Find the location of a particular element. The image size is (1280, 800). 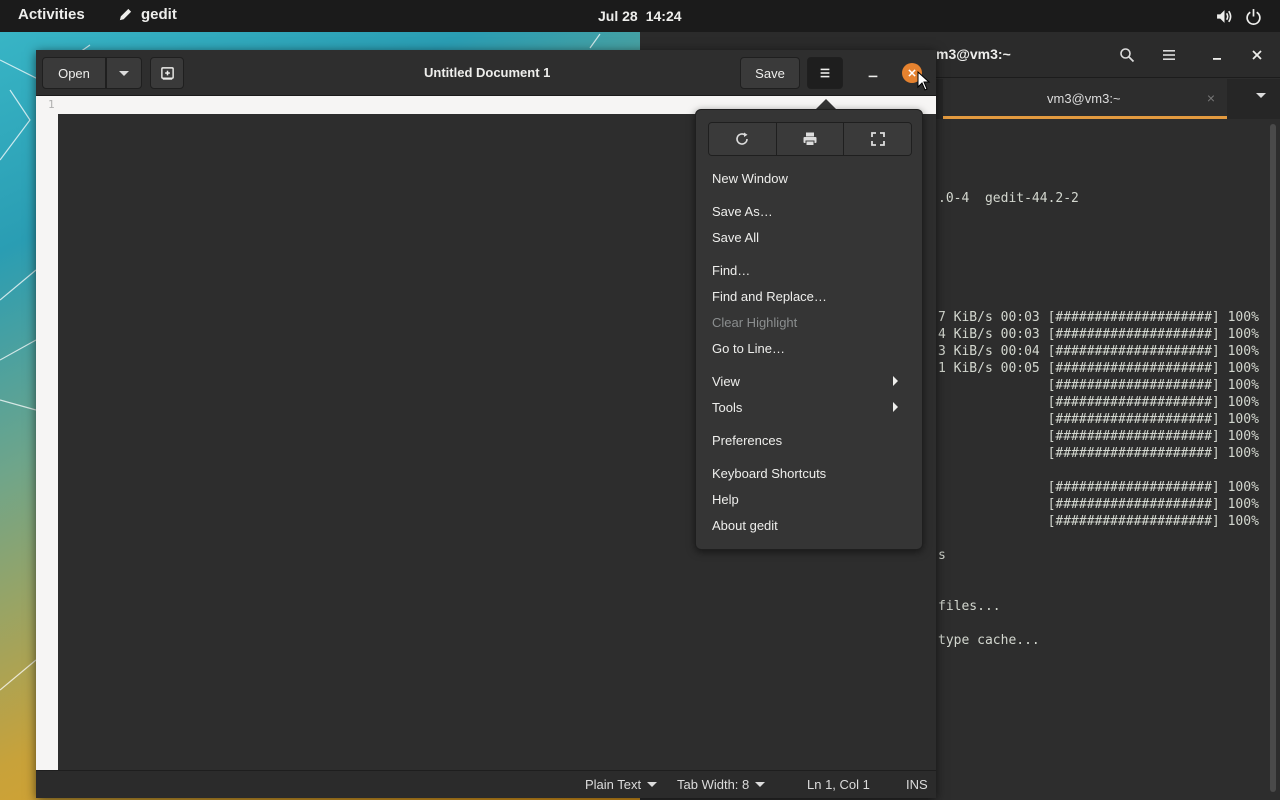

terminal-line: .0-4 gedit-44.2-2 is located at coordinates (1008, 198).